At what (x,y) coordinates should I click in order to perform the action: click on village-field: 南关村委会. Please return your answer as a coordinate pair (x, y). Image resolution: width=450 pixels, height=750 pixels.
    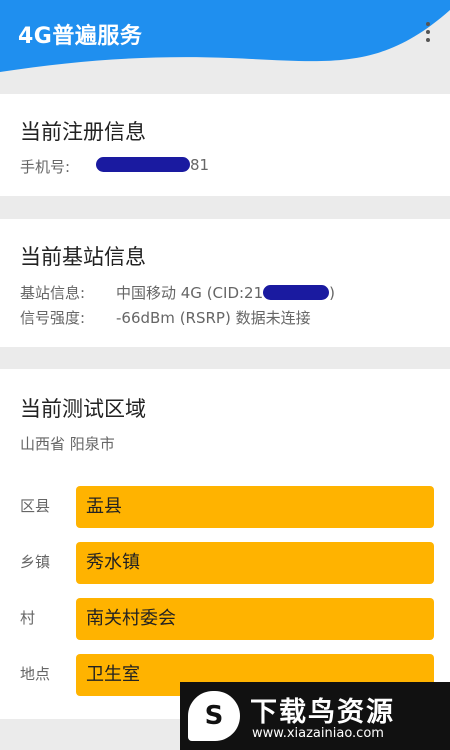
    Looking at the image, I should click on (255, 619).